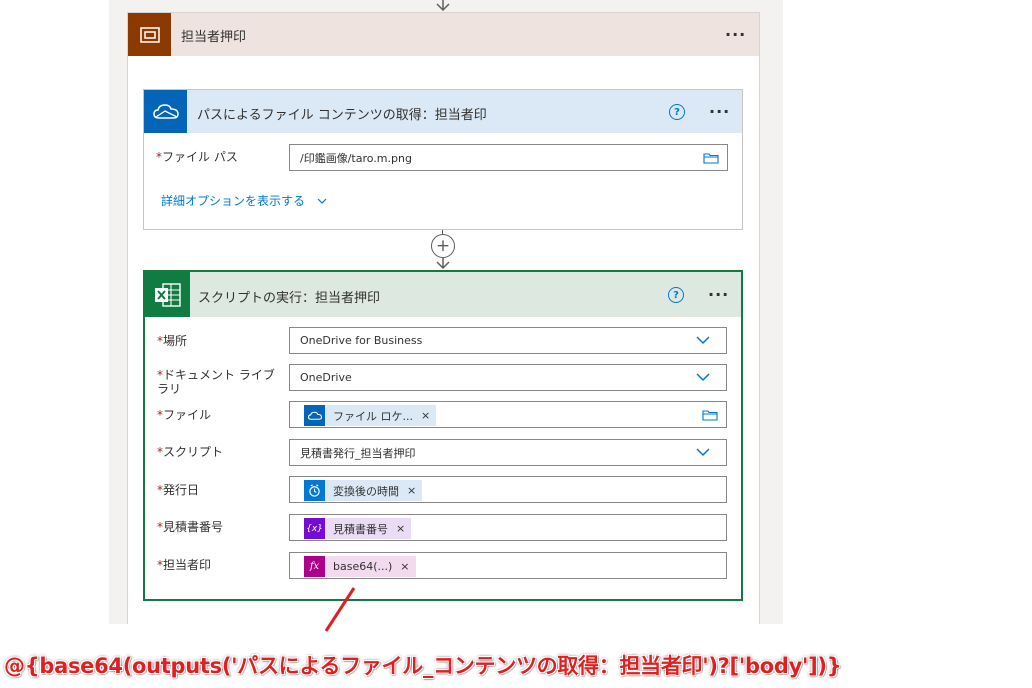 The image size is (1032, 688). I want to click on field-label-quote-number: *見積書番号, so click(190, 527).